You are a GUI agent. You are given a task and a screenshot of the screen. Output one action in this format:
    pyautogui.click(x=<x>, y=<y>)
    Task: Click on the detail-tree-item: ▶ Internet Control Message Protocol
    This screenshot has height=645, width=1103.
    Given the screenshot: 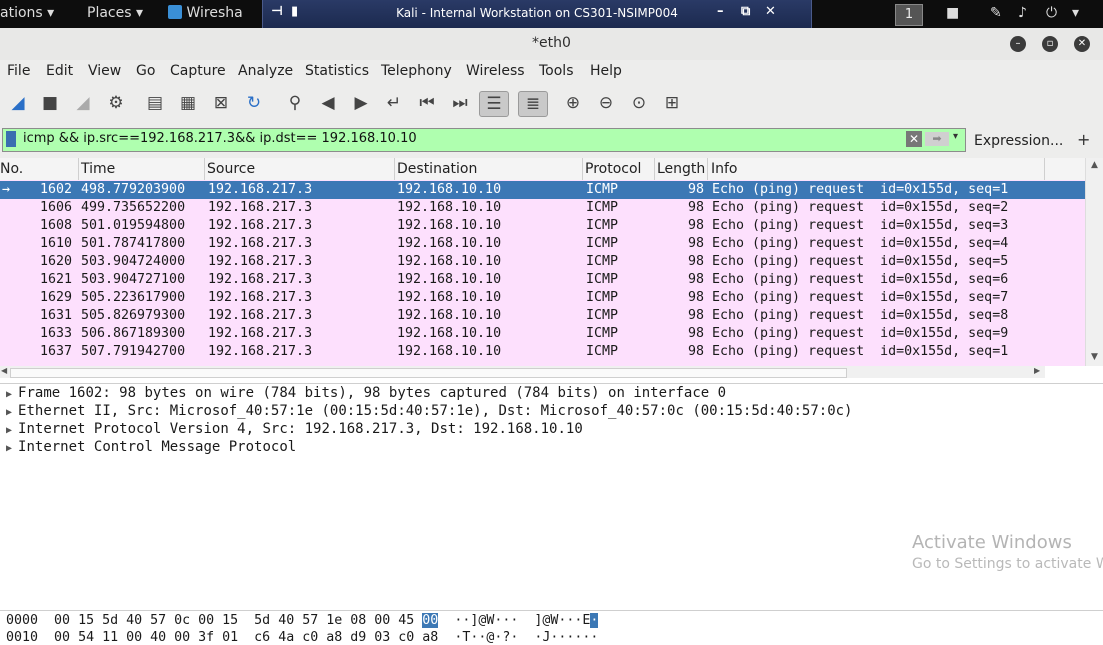 What is the action you would take?
    pyautogui.click(x=151, y=447)
    